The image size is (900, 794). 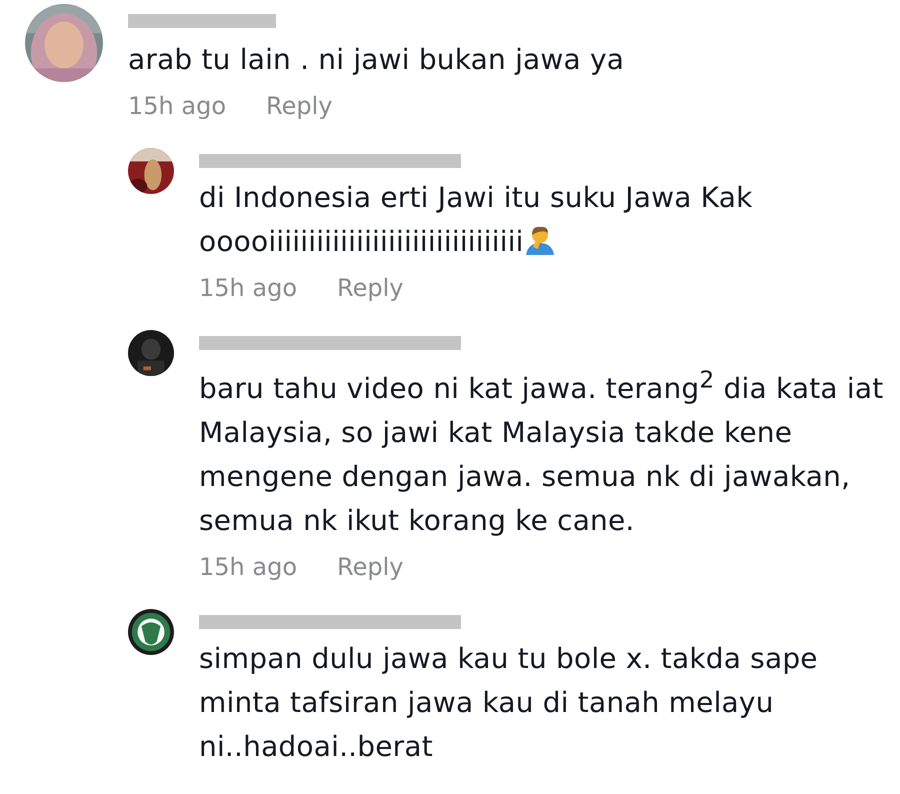 What do you see at coordinates (377, 60) in the screenshot?
I see `comment-text: arab tu lain . ni jawi bukan jawa ya` at bounding box center [377, 60].